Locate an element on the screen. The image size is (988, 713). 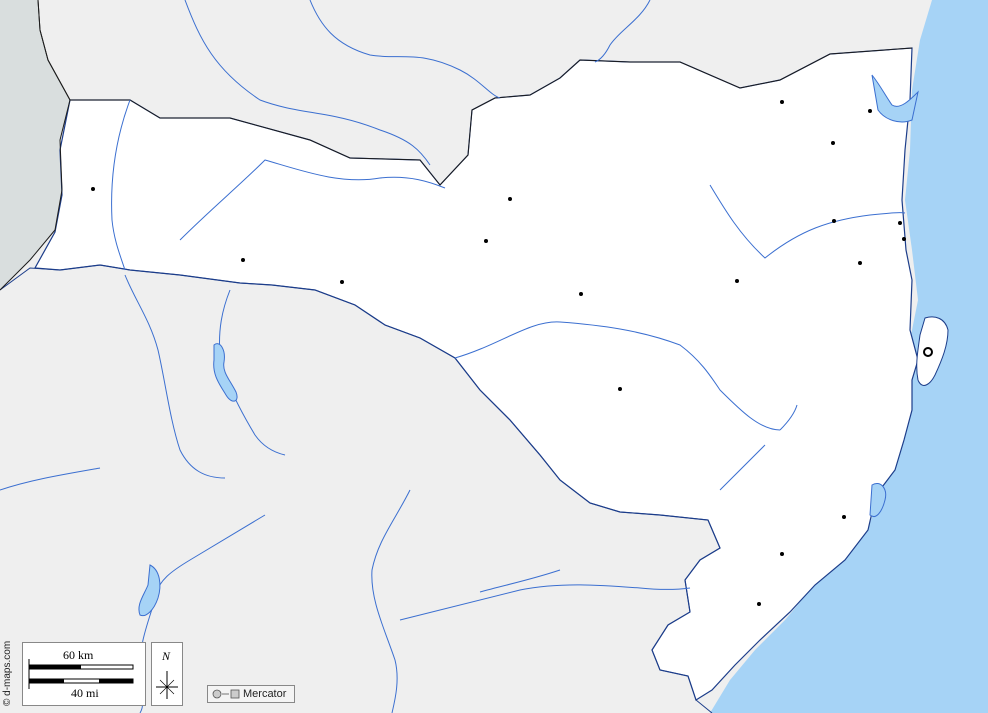
capital-icon is located at coordinates (928, 352).